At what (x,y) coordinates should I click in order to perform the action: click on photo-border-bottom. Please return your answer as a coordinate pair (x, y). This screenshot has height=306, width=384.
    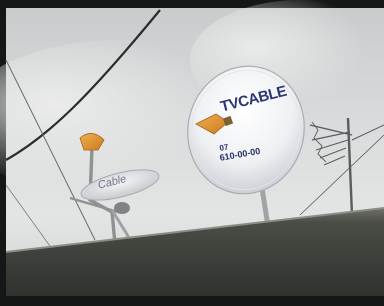
    Looking at the image, I should click on (192, 301).